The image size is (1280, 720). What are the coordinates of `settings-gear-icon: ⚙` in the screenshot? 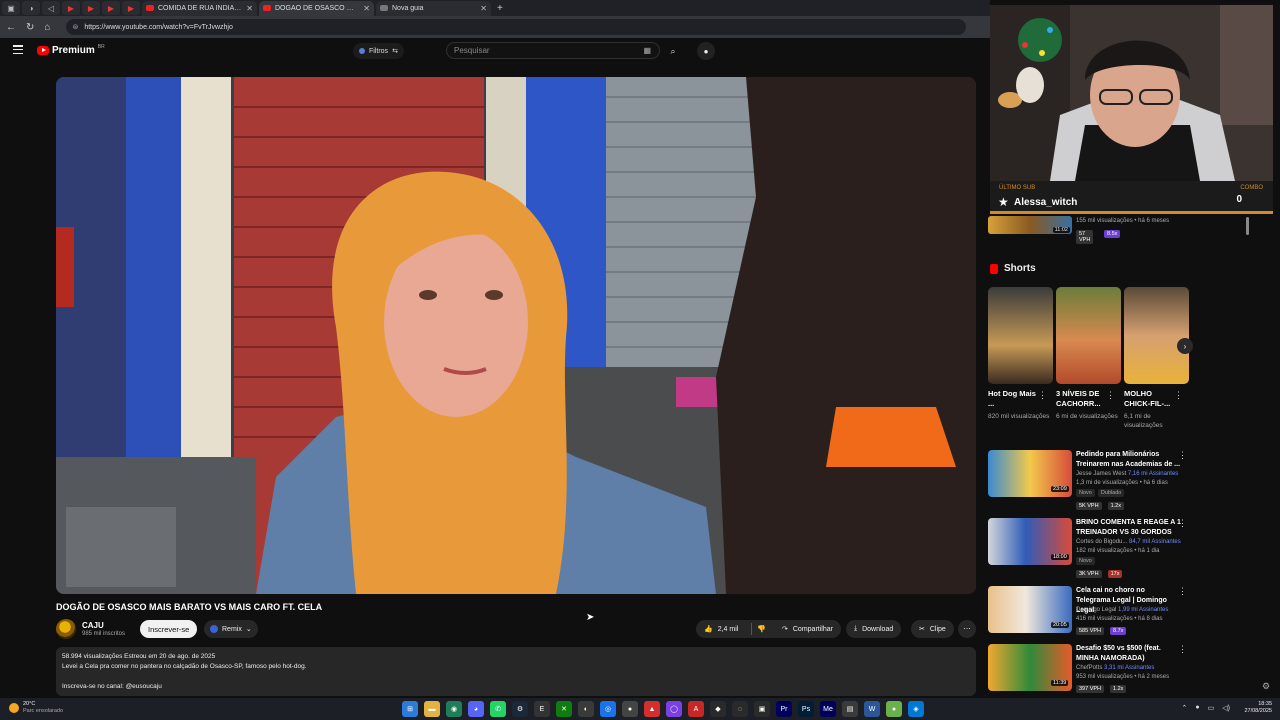 It's located at (1266, 686).